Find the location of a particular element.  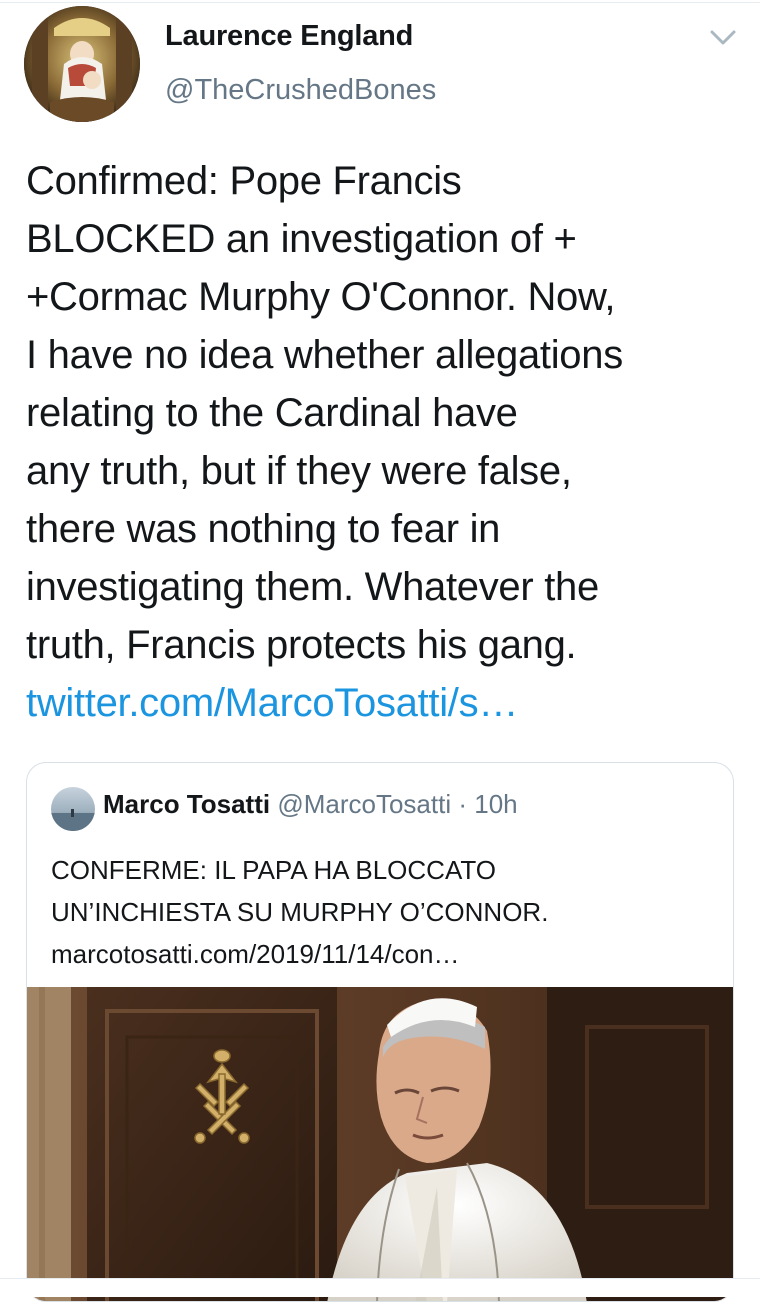

tweet-text-line: relating to the Cardinal have is located at coordinates (272, 413).